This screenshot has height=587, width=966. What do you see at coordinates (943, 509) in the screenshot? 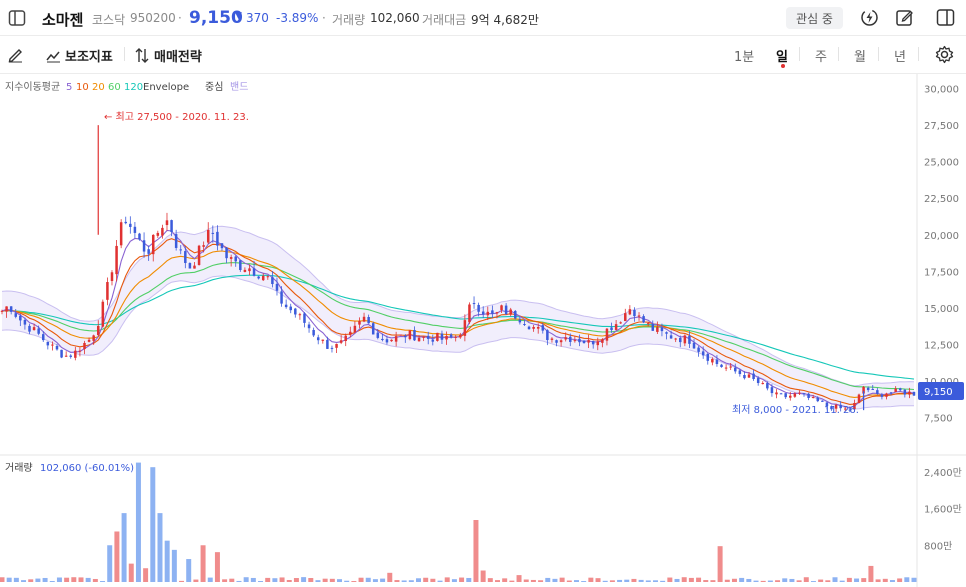
I see `volume-axis: 2,400만 1,600만 800만` at bounding box center [943, 509].